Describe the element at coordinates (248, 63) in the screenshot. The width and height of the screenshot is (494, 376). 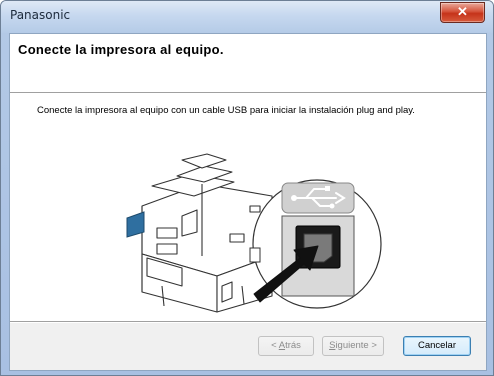
I see `wizard-header: Conecte la impresora al equipo.` at that location.